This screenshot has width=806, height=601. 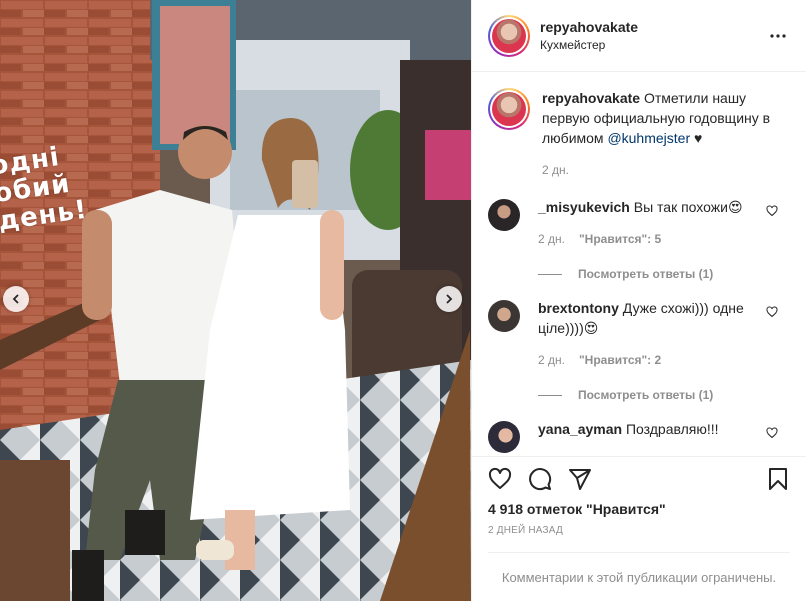 What do you see at coordinates (584, 207) in the screenshot?
I see `commenter-username: _misyukevich` at bounding box center [584, 207].